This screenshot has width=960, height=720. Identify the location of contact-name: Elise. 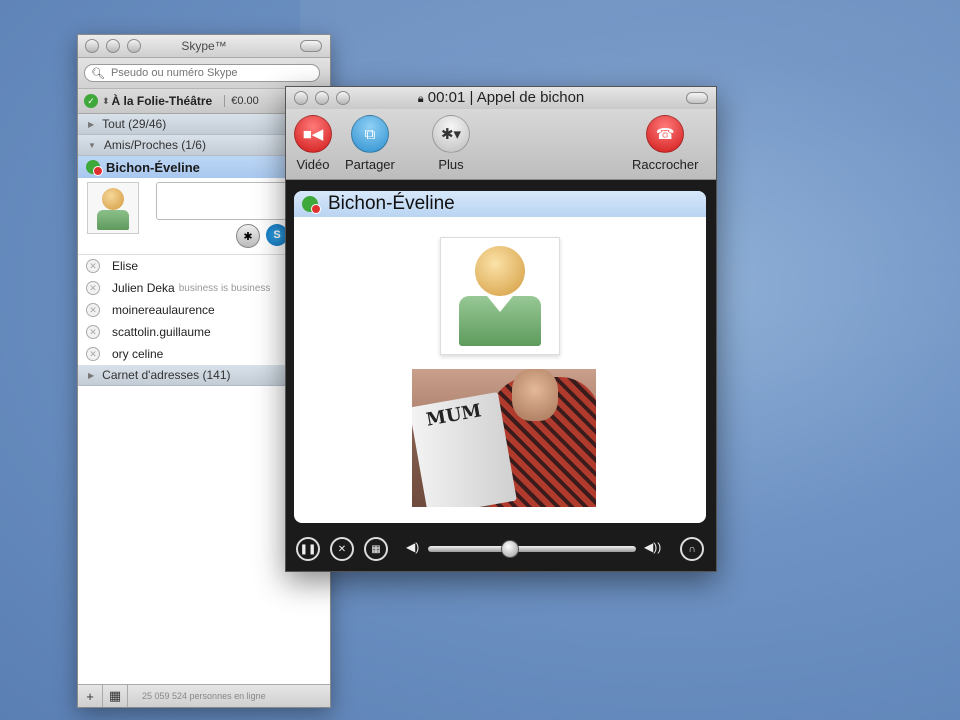
(125, 266).